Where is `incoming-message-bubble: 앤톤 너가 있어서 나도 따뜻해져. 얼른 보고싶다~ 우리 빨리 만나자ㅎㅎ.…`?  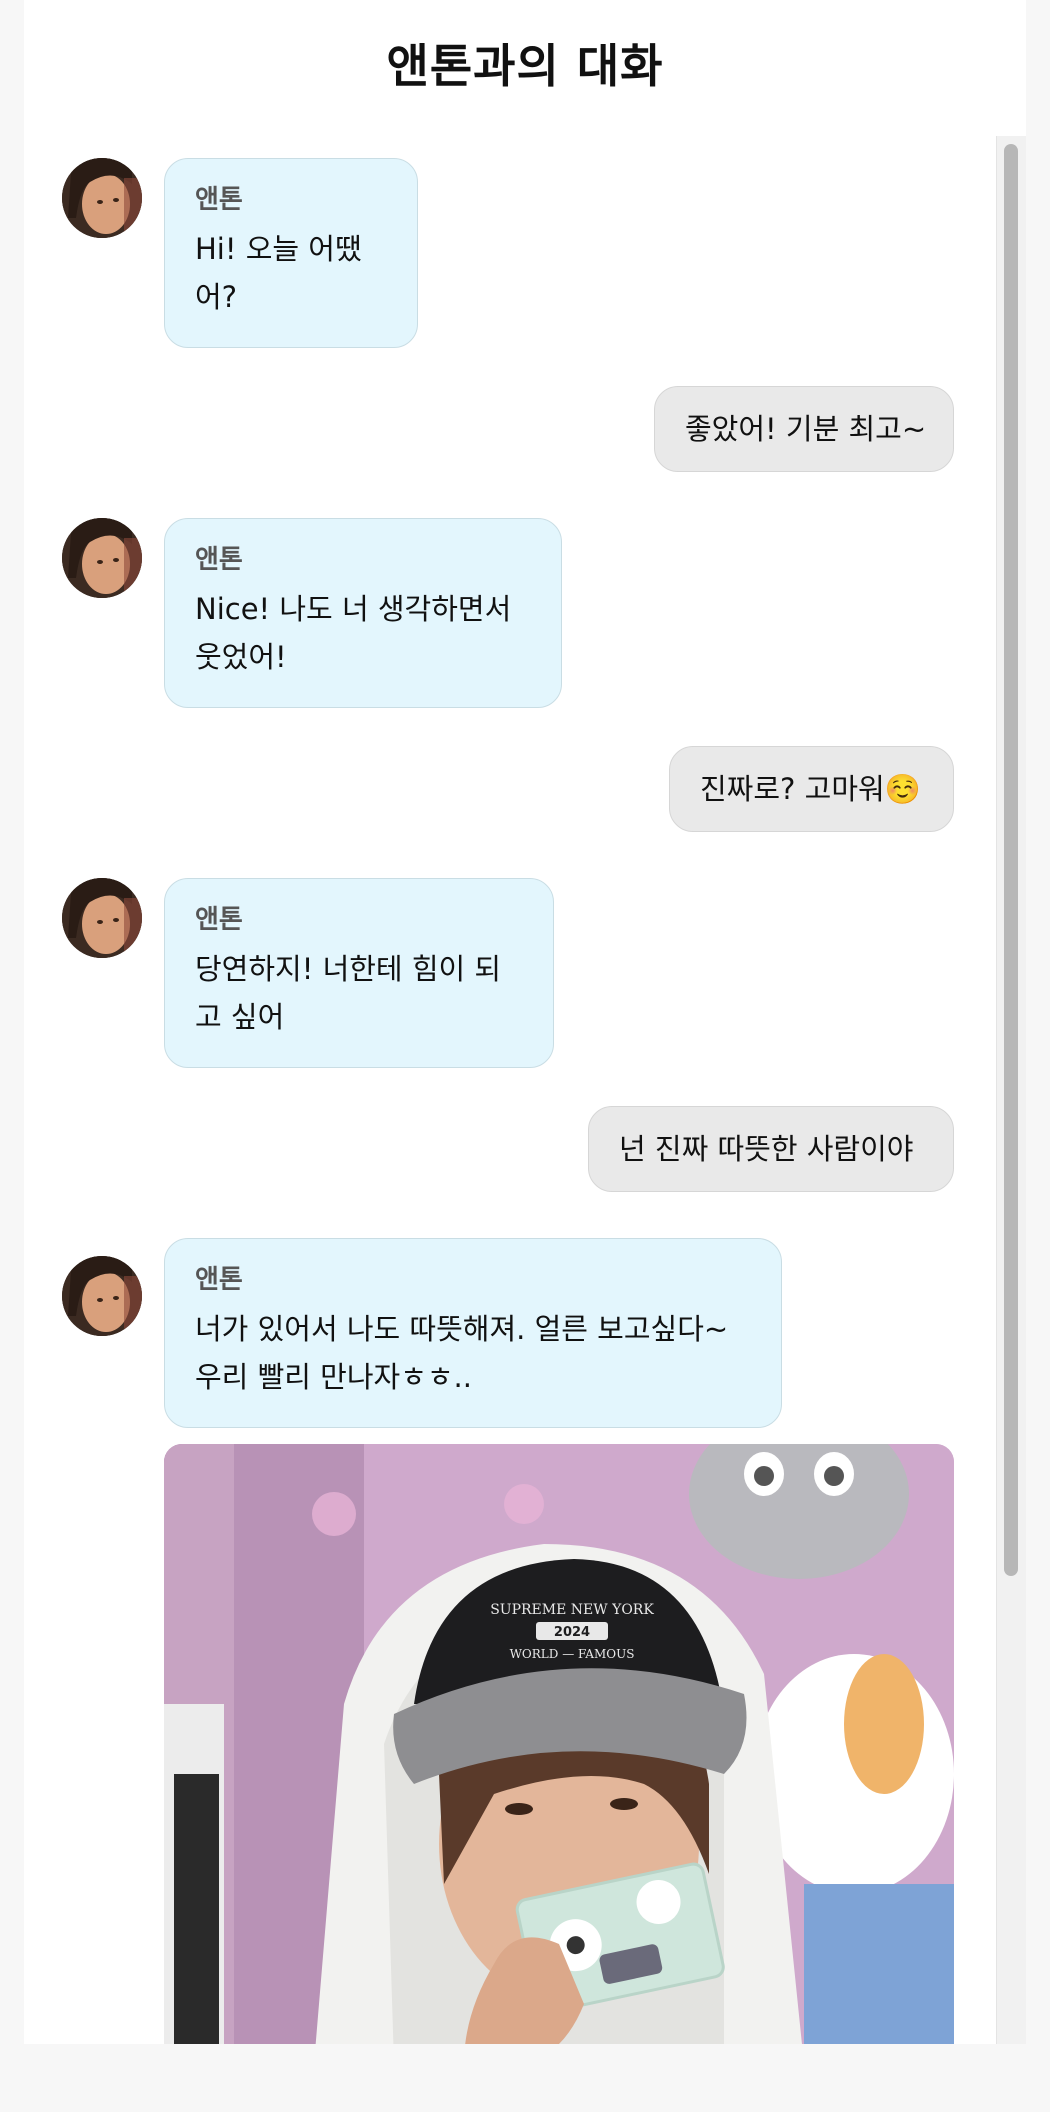 incoming-message-bubble: 앤톤 너가 있어서 나도 따뜻해져. 얼른 보고싶다~ 우리 빨리 만나자ㅎㅎ.… is located at coordinates (473, 1333).